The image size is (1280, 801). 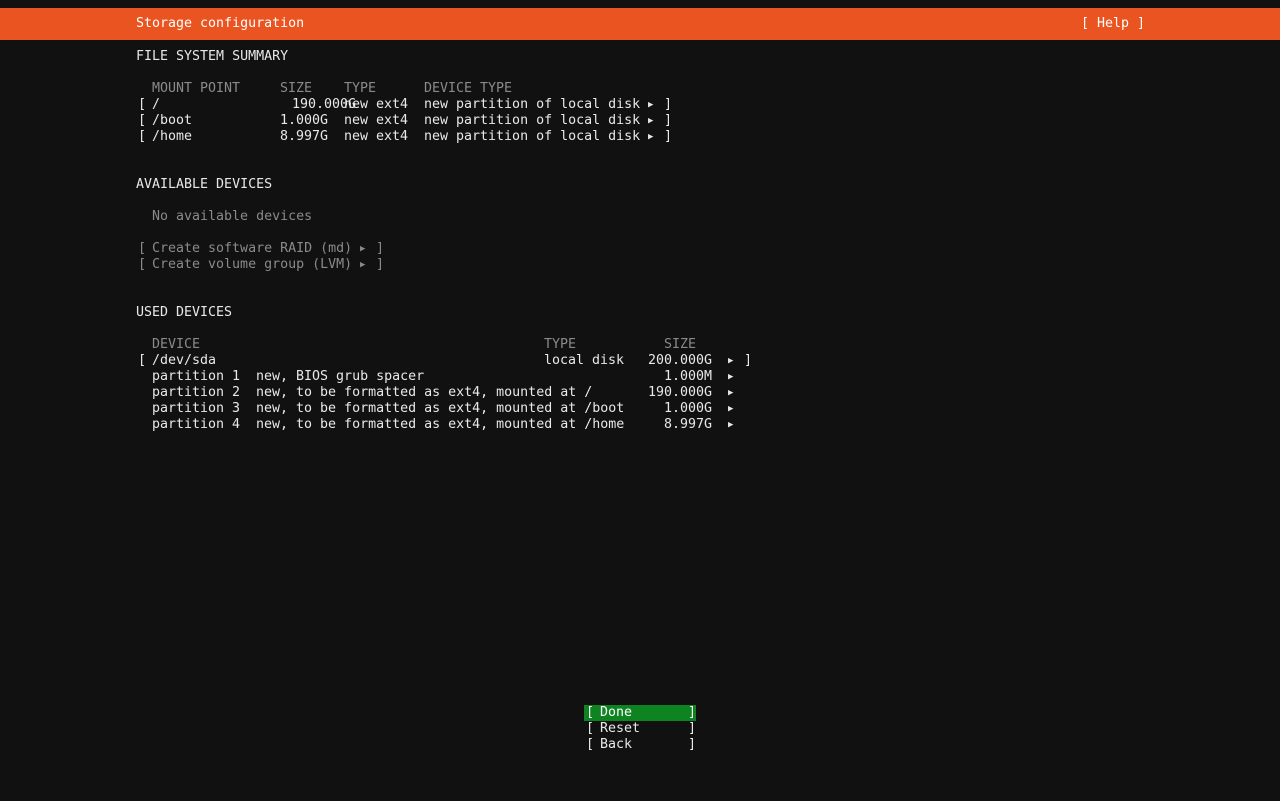 What do you see at coordinates (204, 184) in the screenshot?
I see `available-heading: AVAILABLE DEVICES` at bounding box center [204, 184].